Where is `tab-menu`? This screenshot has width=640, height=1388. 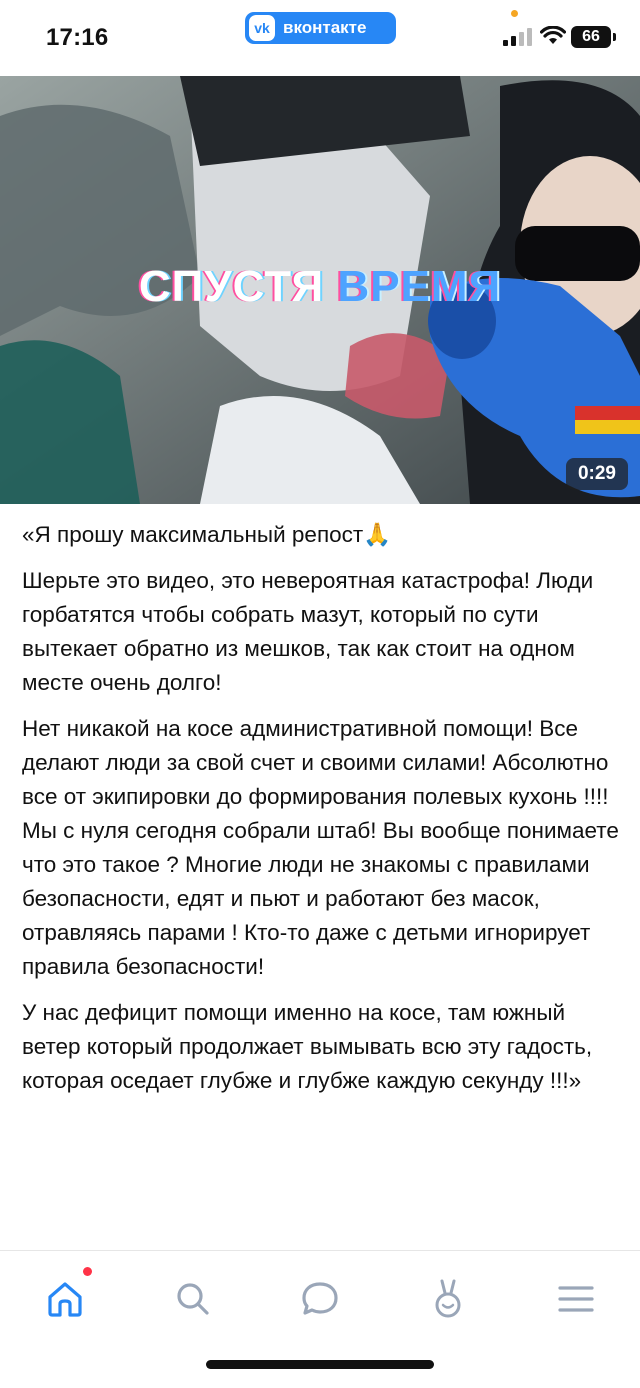 tab-menu is located at coordinates (576, 1299).